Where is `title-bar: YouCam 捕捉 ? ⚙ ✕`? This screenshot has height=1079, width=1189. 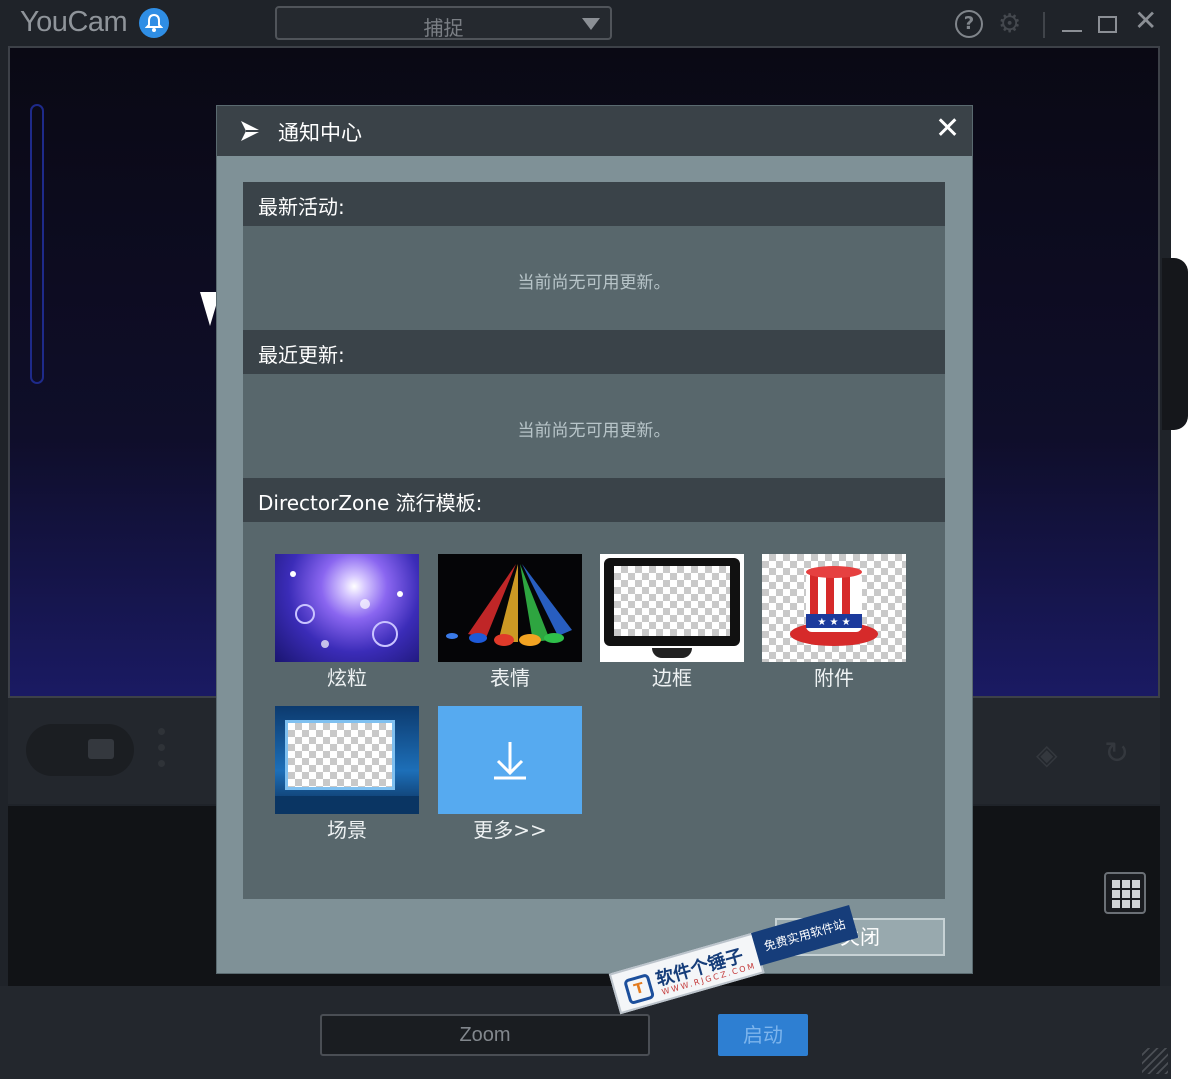 title-bar: YouCam 捕捉 ? ⚙ ✕ is located at coordinates (585, 23).